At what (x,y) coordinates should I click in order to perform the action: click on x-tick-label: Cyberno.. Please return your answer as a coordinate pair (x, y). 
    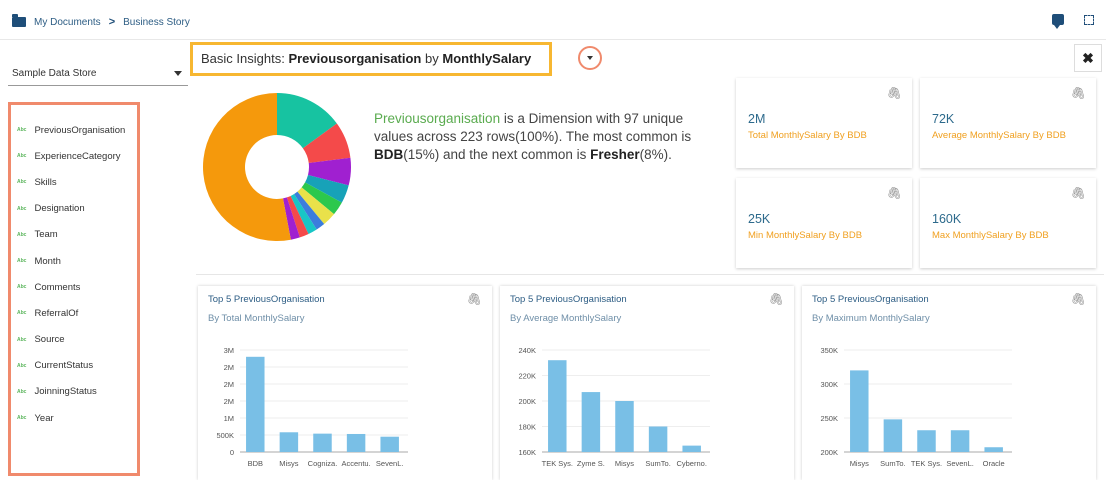
    Looking at the image, I should click on (691, 463).